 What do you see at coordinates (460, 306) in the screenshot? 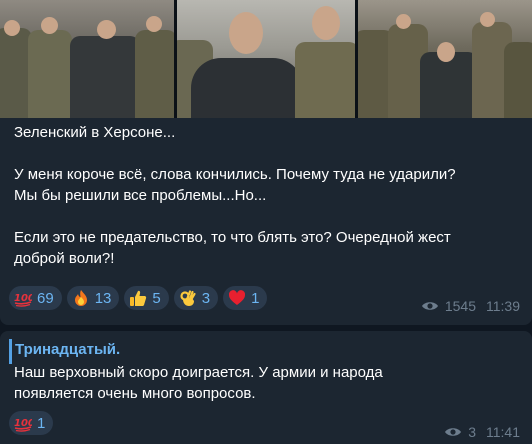
I see `view-count: 1545` at bounding box center [460, 306].